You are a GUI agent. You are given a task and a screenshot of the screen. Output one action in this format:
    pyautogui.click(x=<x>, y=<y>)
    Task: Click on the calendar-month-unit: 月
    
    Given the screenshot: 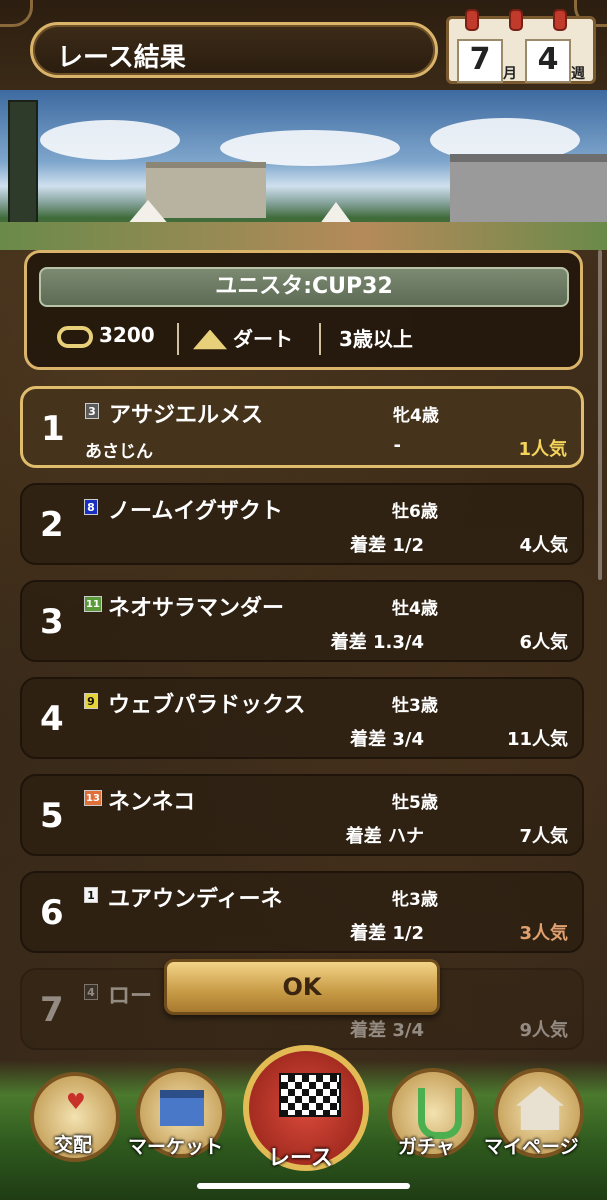 What is the action you would take?
    pyautogui.click(x=510, y=74)
    